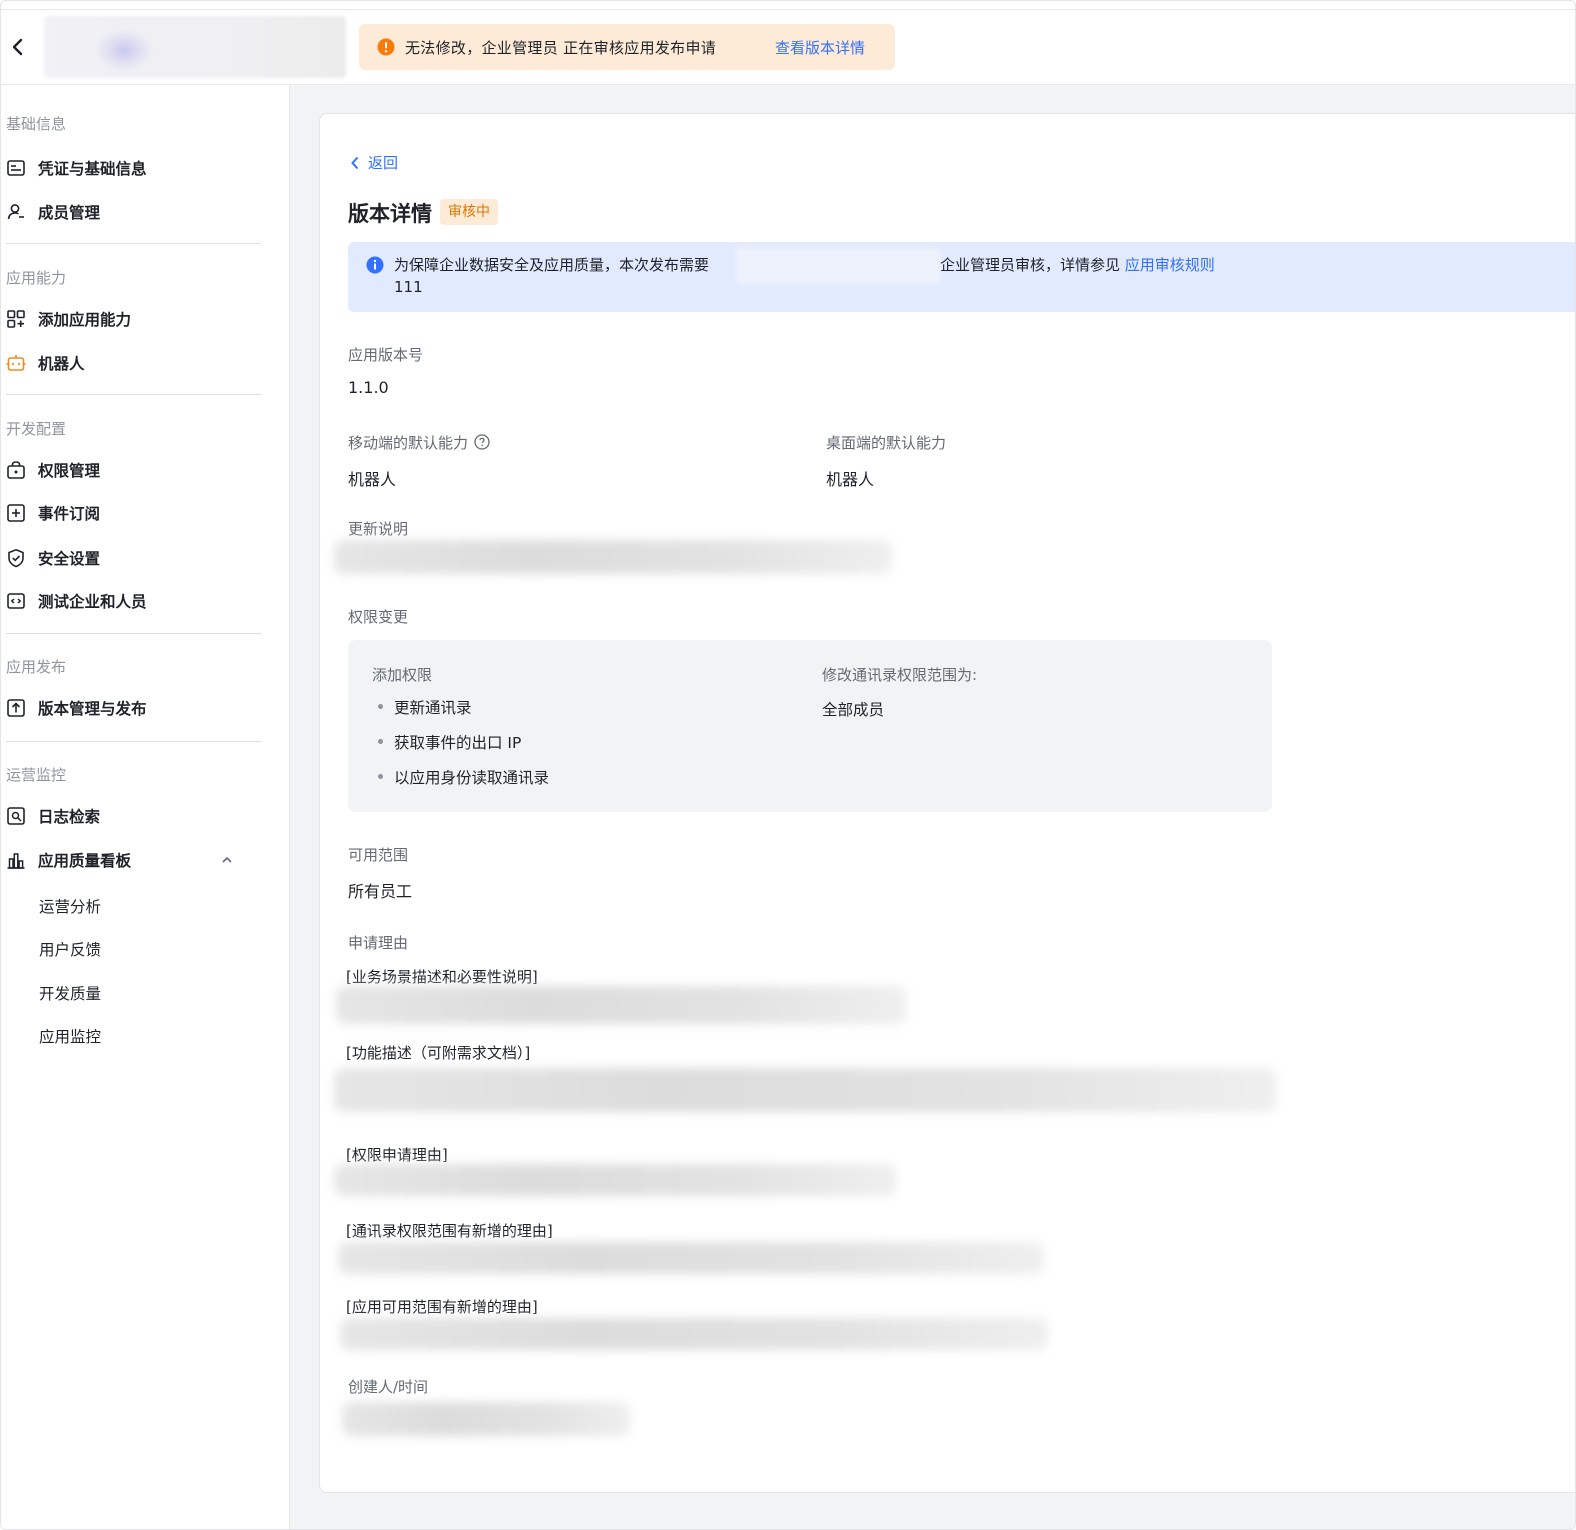 Image resolution: width=1576 pixels, height=1530 pixels. What do you see at coordinates (85, 320) in the screenshot?
I see `sidebar-item-label: 添加应用能力` at bounding box center [85, 320].